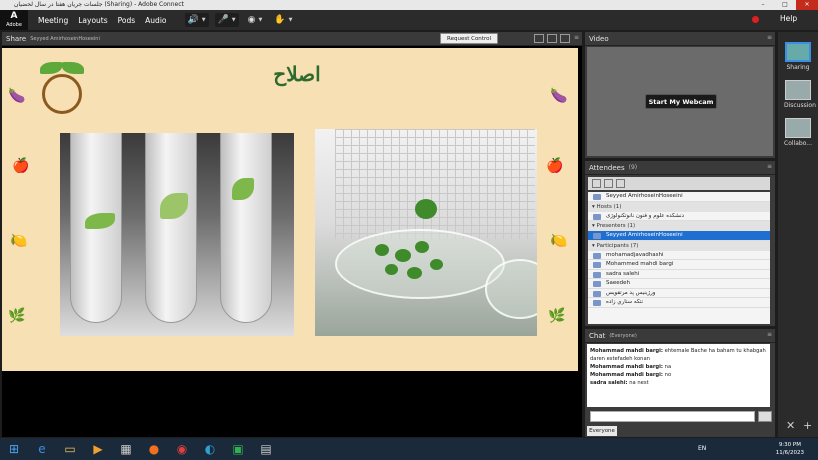 This screenshot has height=460, width=818. I want to click on video-app-icon: ▦, so click(126, 449).